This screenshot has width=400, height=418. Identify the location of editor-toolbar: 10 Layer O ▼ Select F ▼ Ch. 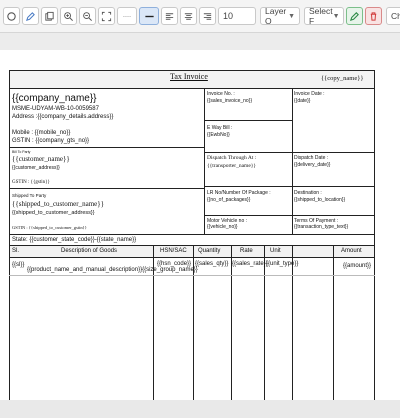
(200, 16).